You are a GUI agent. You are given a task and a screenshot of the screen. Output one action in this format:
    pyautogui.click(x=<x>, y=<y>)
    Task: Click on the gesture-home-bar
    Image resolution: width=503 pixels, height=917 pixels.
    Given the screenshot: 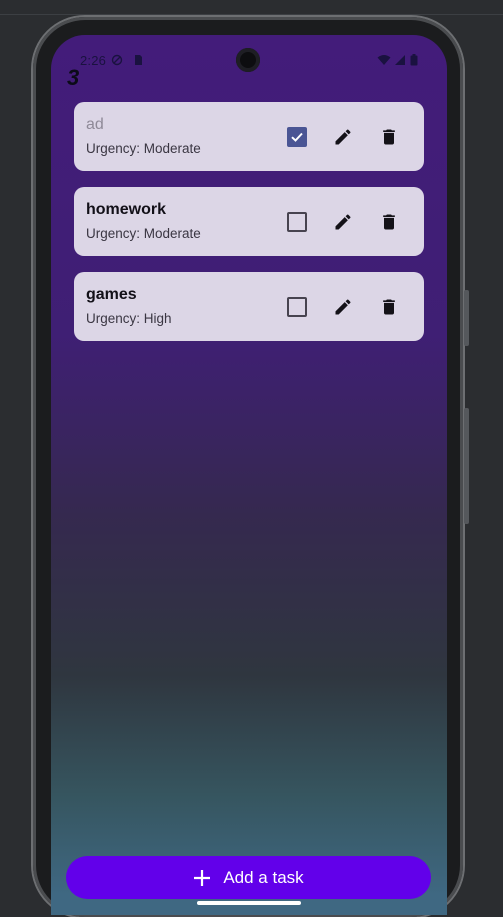 What is the action you would take?
    pyautogui.click(x=249, y=903)
    